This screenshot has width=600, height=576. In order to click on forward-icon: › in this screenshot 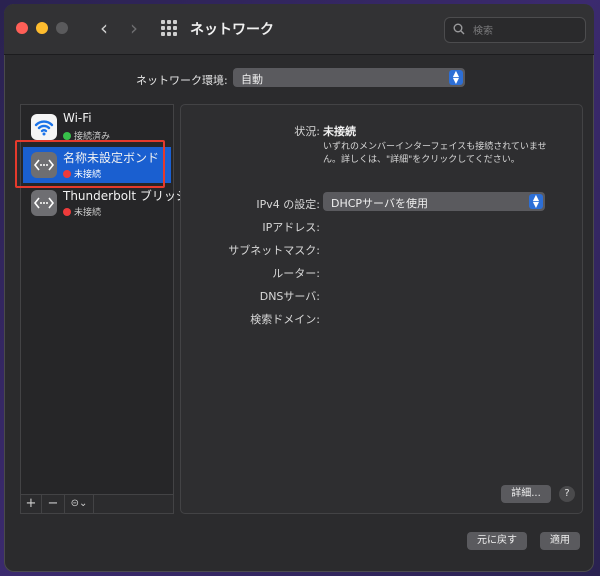, I will do `click(134, 28)`.